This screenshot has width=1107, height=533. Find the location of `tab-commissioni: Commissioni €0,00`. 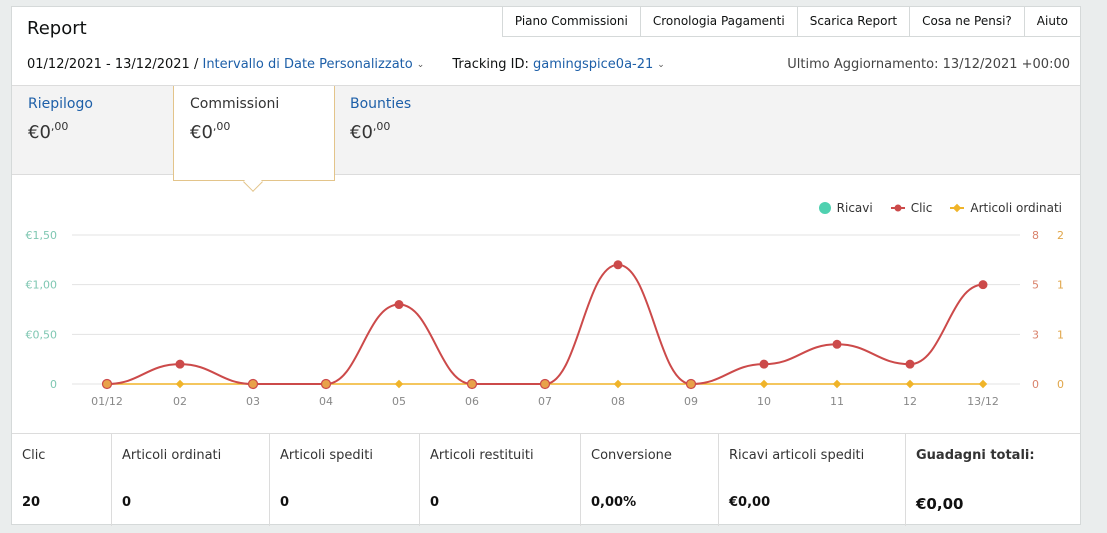

tab-commissioni: Commissioni €0,00 is located at coordinates (254, 139).